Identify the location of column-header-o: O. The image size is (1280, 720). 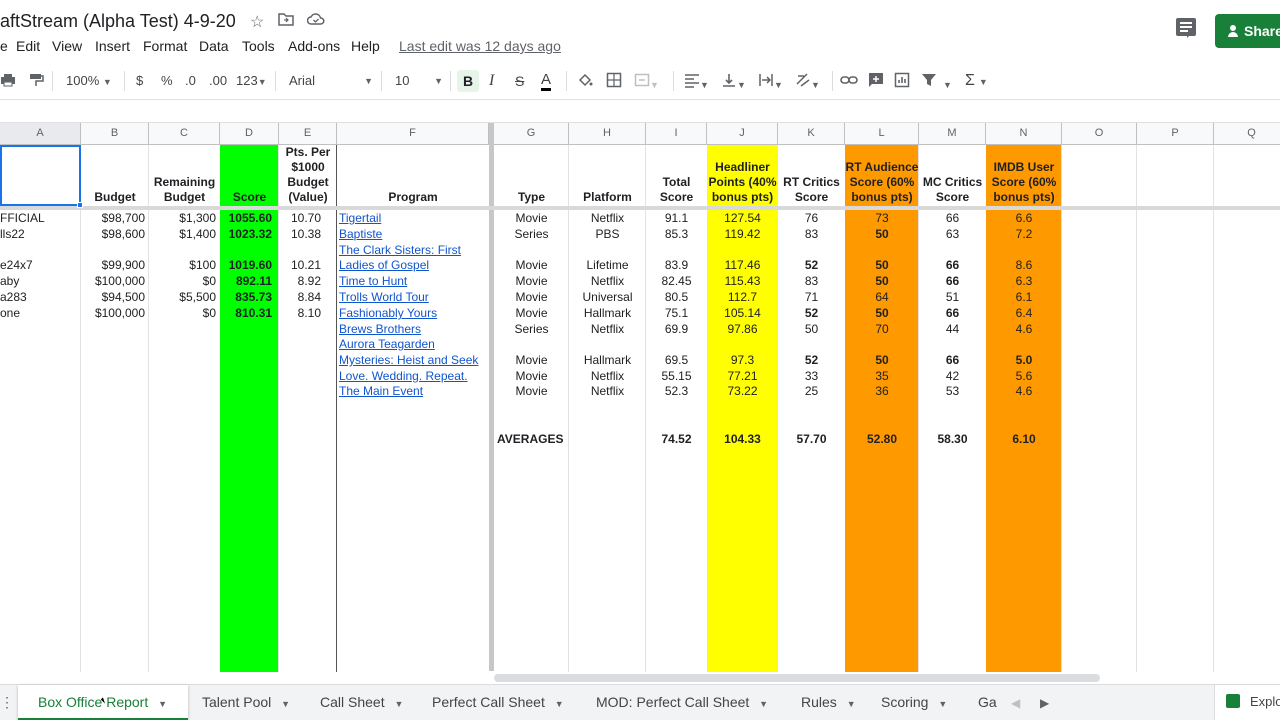
(1099, 134).